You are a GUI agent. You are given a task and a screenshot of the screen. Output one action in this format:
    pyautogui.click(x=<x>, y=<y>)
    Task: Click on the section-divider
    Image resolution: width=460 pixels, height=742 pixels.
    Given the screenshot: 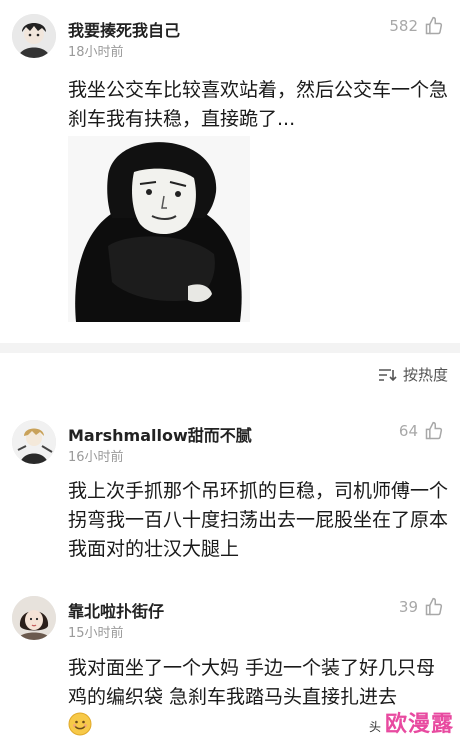 What is the action you would take?
    pyautogui.click(x=230, y=348)
    